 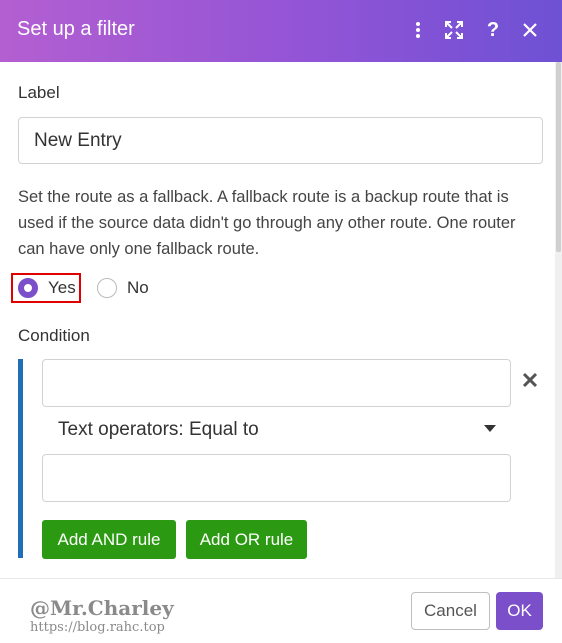 I want to click on fallback-no-label: No, so click(x=138, y=287).